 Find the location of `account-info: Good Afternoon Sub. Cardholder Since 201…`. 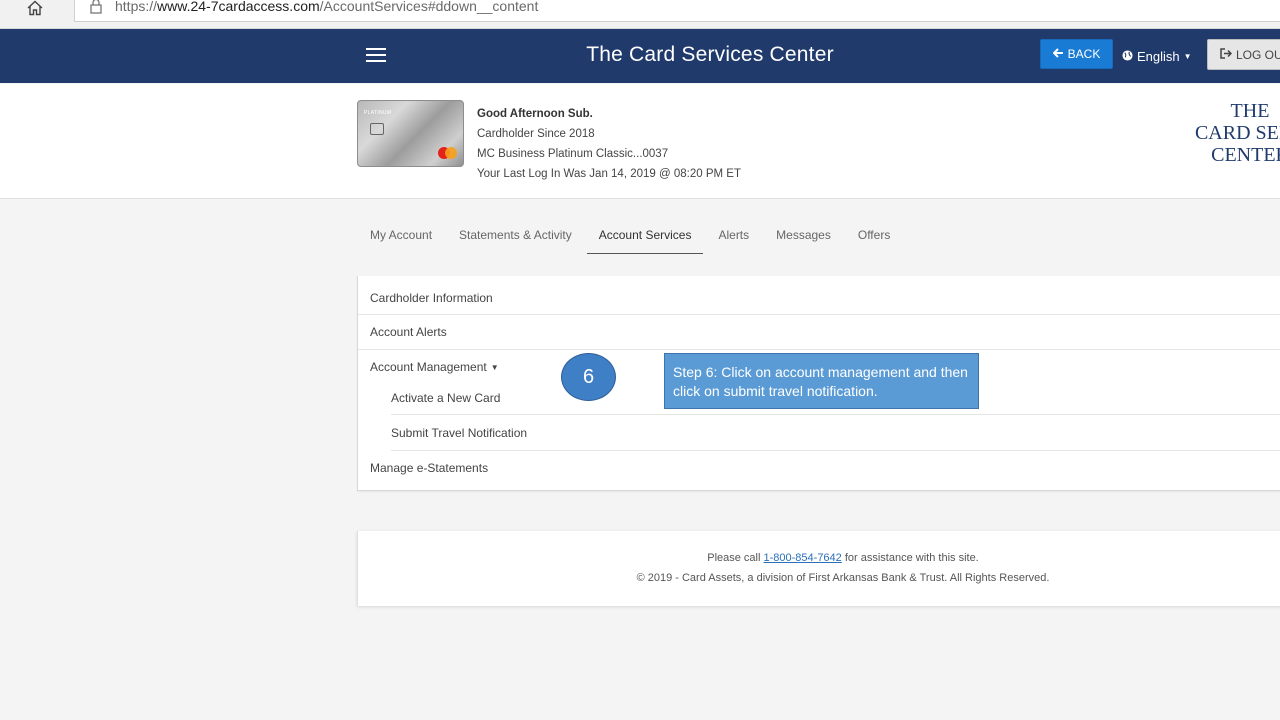

account-info: Good Afternoon Sub. Cardholder Since 201… is located at coordinates (609, 144).